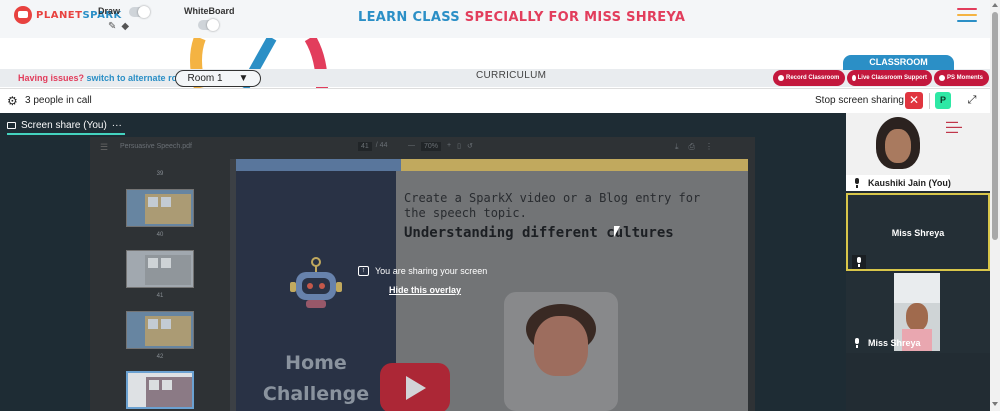 The image size is (1000, 411). I want to click on scroll-down-icon, so click(995, 404).